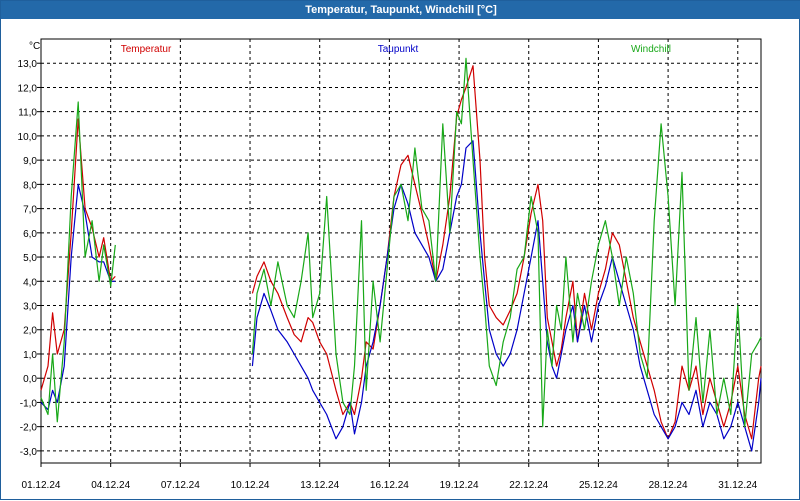 The width and height of the screenshot is (800, 501). What do you see at coordinates (30, 282) in the screenshot?
I see `y-tick-label: 4,0` at bounding box center [30, 282].